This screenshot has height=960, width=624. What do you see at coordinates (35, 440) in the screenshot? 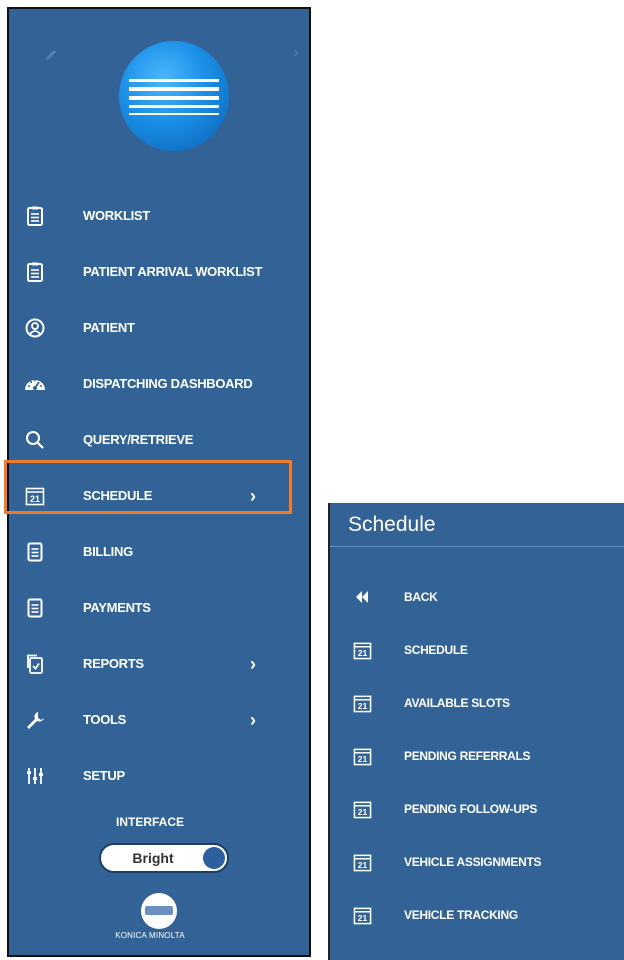
I see `search-icon` at bounding box center [35, 440].